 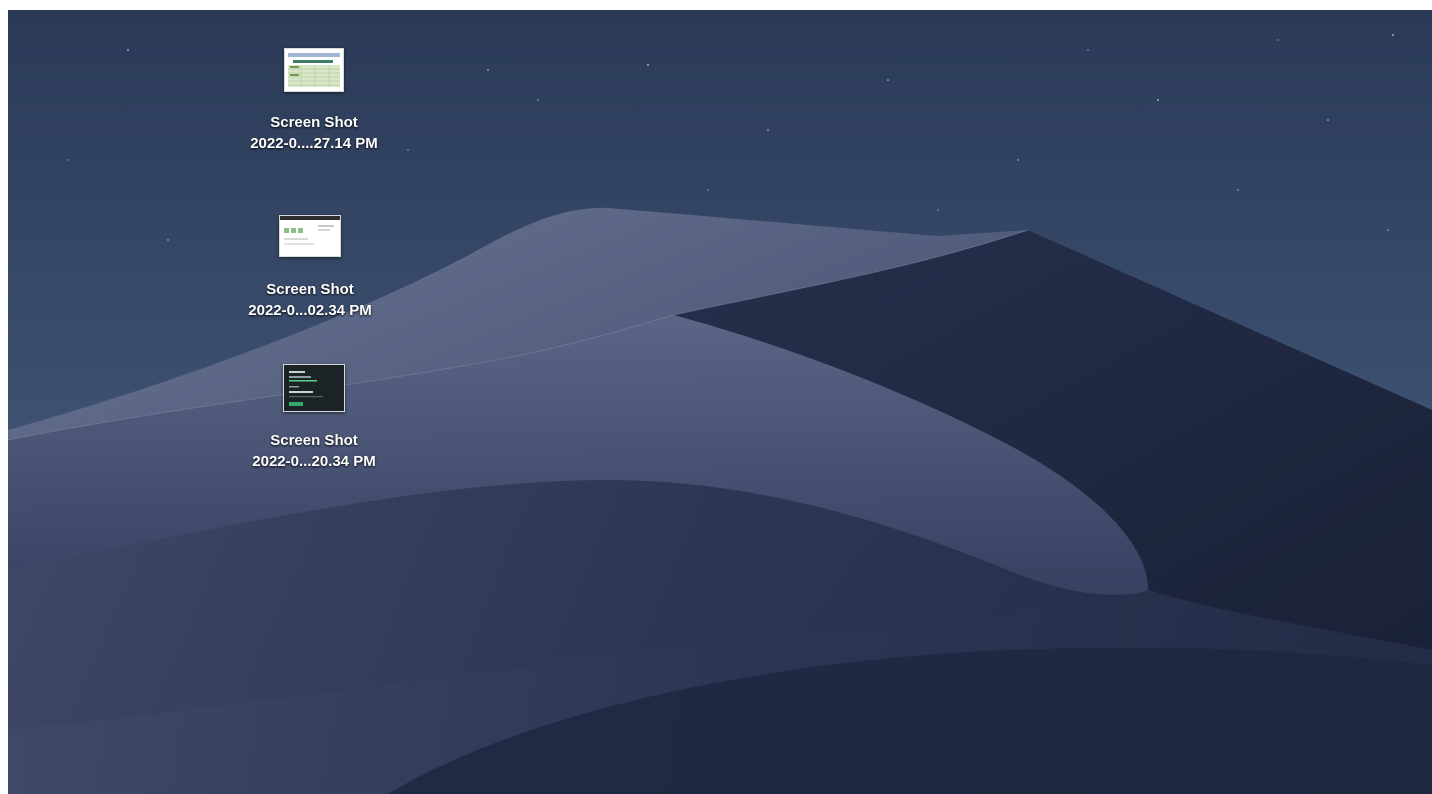 I want to click on desktop-icon-screenshot-3: Screen Shot 2022-0...20.34 PM, so click(x=314, y=419).